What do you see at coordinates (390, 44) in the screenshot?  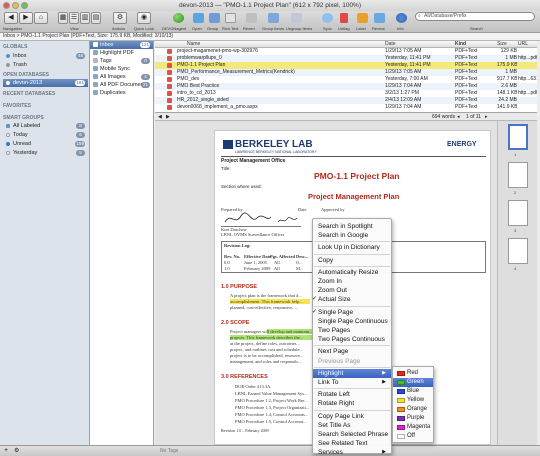 I see `column-header-date: Date` at bounding box center [390, 44].